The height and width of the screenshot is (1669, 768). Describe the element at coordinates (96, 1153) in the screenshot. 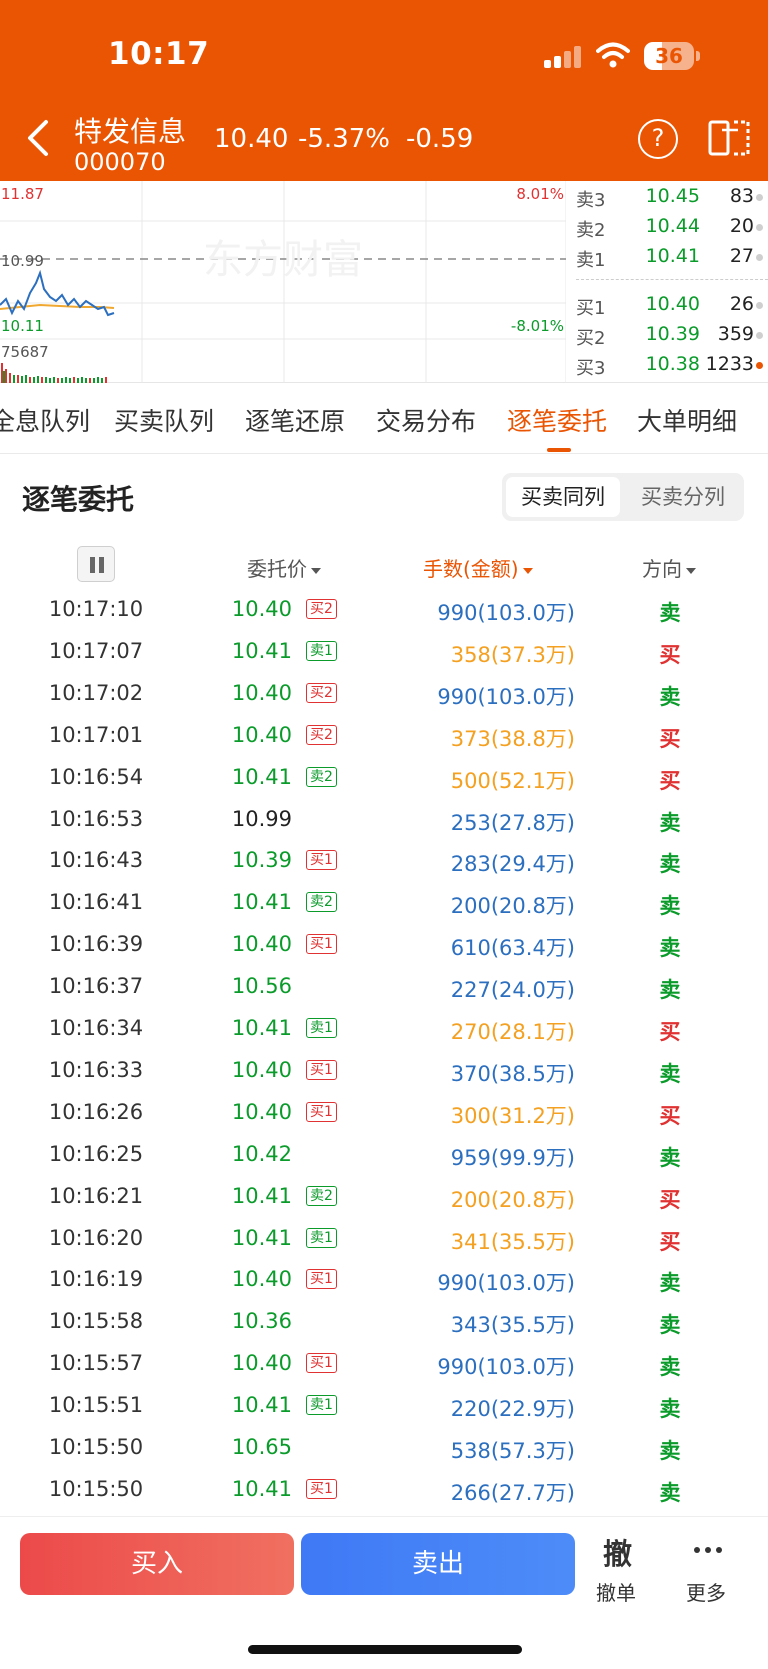

I see `order-time: 10:16:25` at that location.